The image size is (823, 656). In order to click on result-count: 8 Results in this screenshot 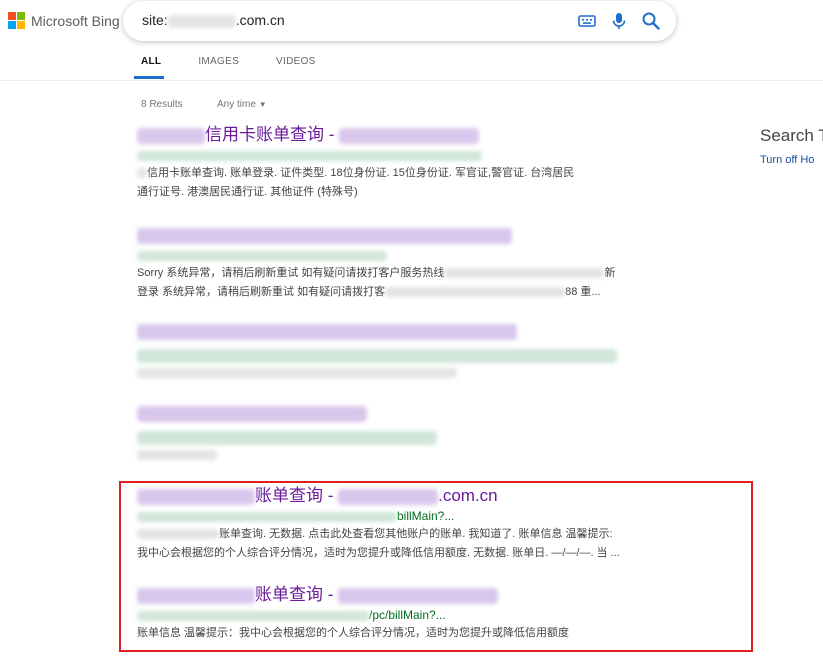, I will do `click(162, 104)`.